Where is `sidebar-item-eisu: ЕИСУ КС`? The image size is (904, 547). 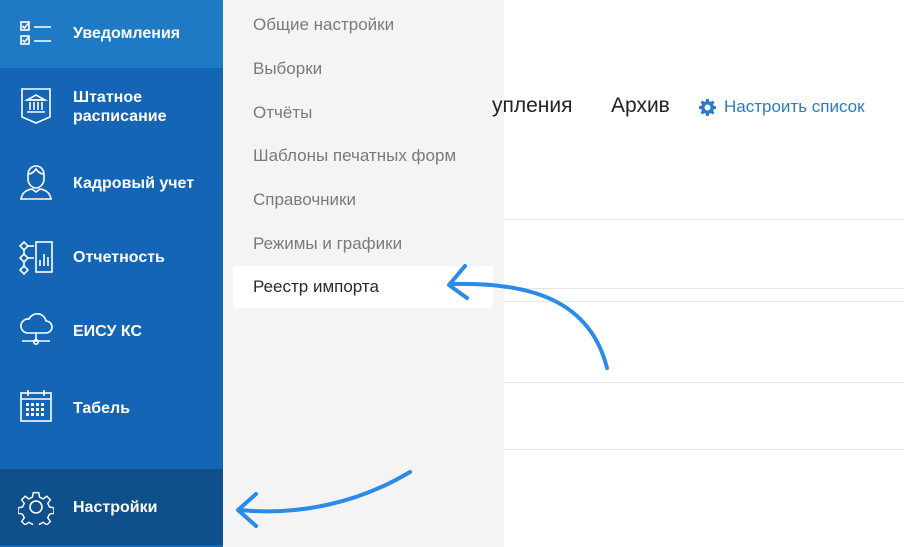 sidebar-item-eisu: ЕИСУ КС is located at coordinates (111, 331).